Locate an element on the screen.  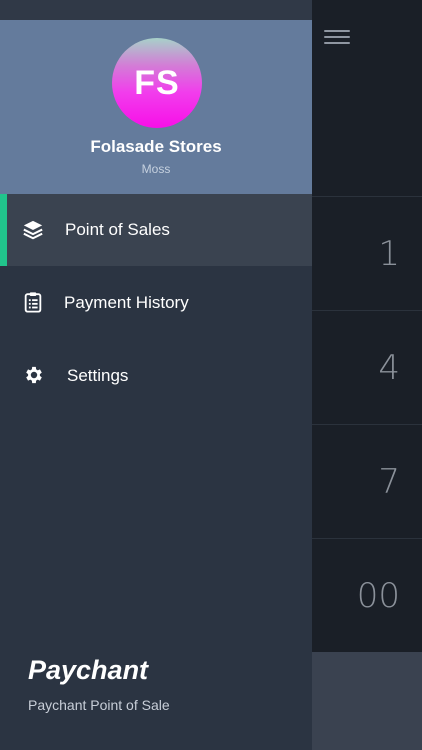
profile-name: Folasade Stores is located at coordinates (156, 146).